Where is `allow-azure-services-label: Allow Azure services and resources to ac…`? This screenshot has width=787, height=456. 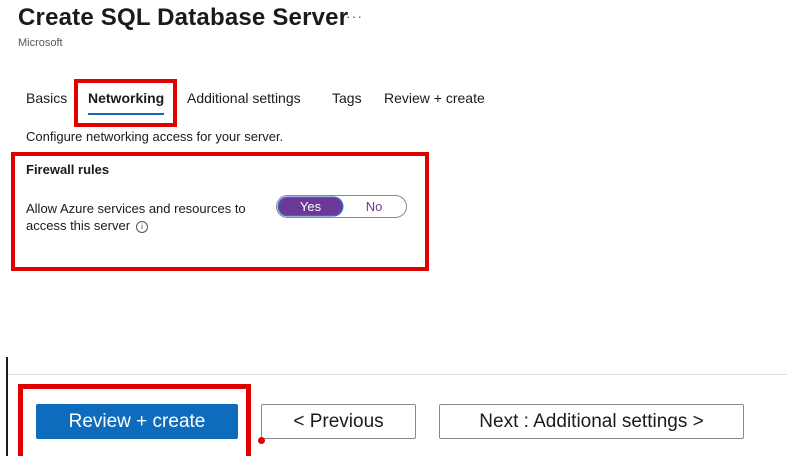 allow-azure-services-label: Allow Azure services and resources to ac… is located at coordinates (146, 217).